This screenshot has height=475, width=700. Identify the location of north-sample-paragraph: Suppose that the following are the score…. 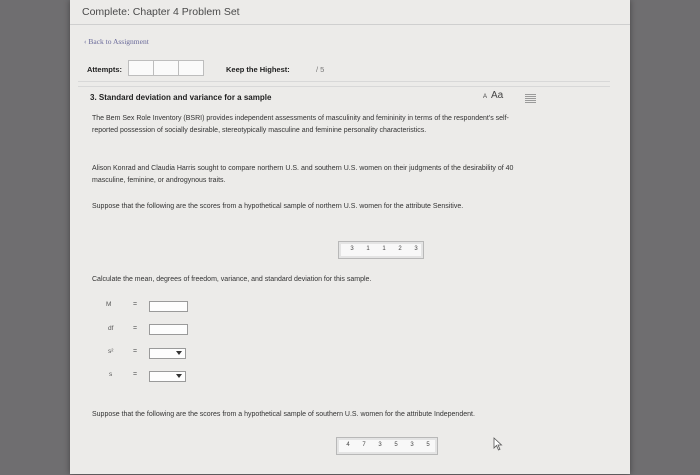
(278, 206).